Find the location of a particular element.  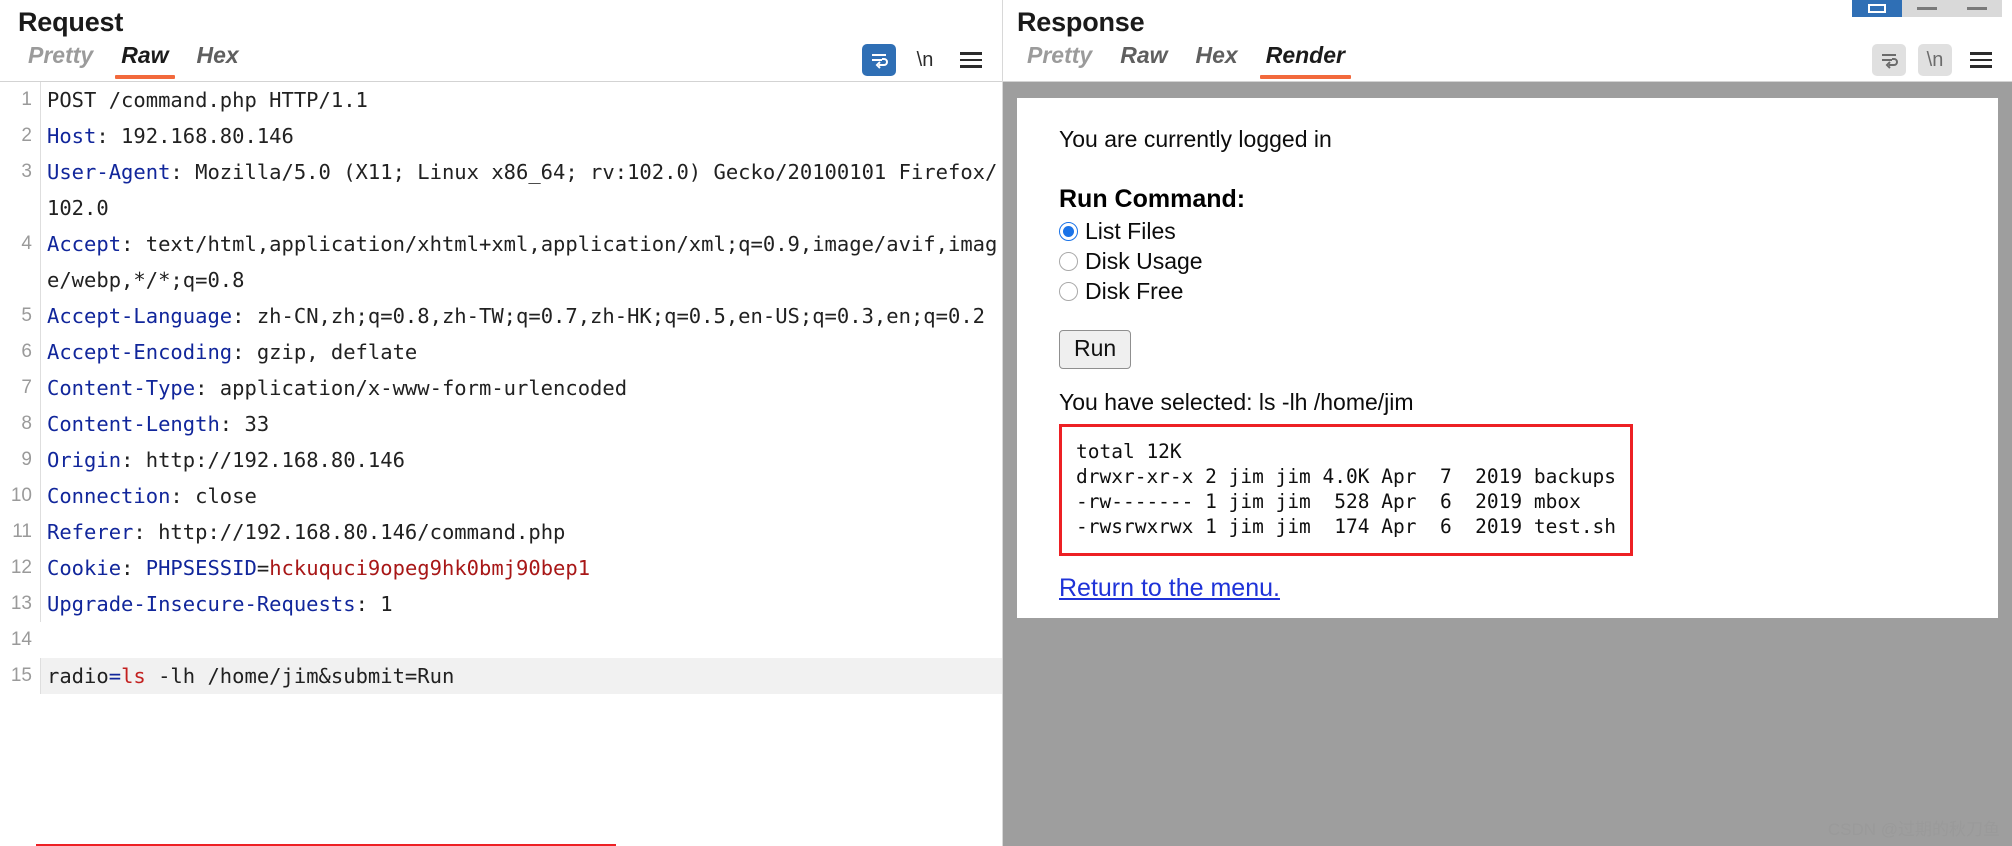

text-run: User-Agent is located at coordinates (109, 172).